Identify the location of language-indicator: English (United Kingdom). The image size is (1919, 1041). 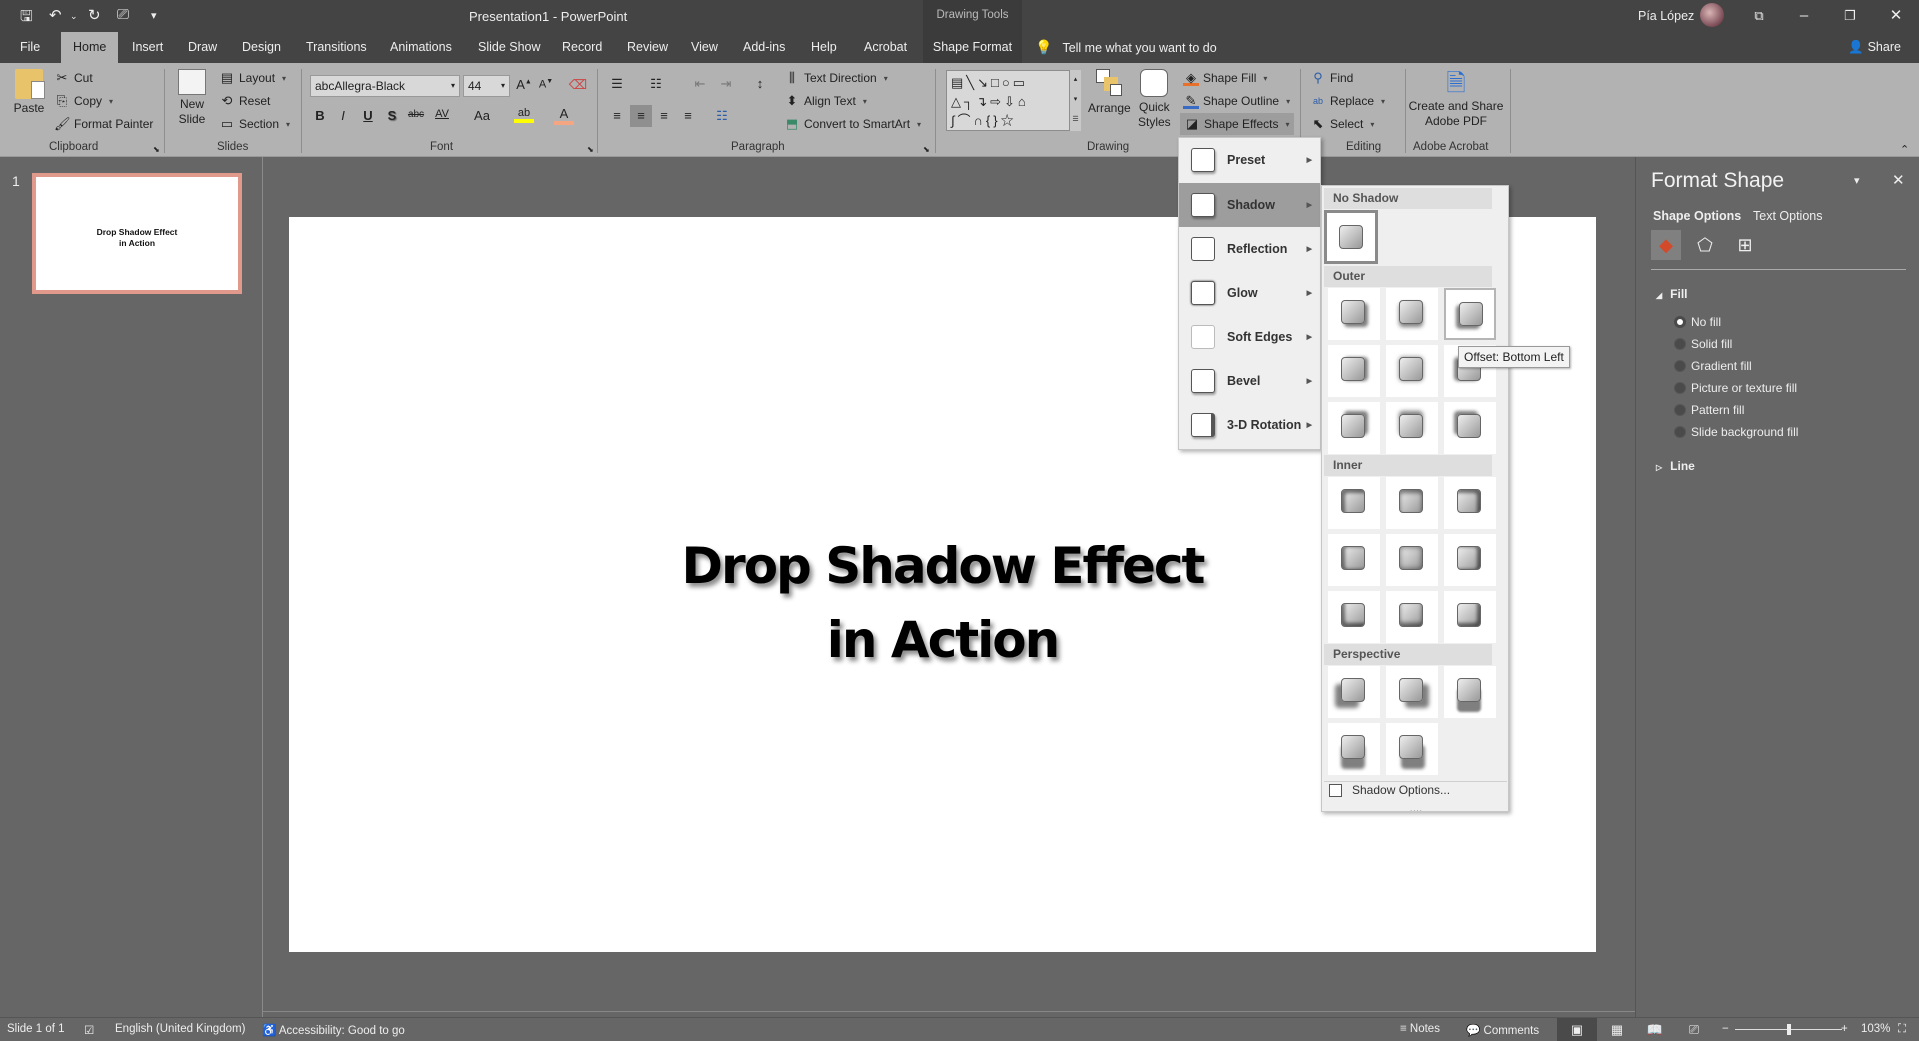
(180, 1029).